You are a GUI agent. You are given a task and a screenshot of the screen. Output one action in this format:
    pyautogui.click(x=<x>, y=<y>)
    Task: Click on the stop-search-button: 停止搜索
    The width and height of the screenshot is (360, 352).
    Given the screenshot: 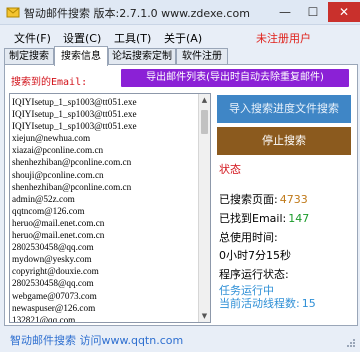 What is the action you would take?
    pyautogui.click(x=284, y=141)
    